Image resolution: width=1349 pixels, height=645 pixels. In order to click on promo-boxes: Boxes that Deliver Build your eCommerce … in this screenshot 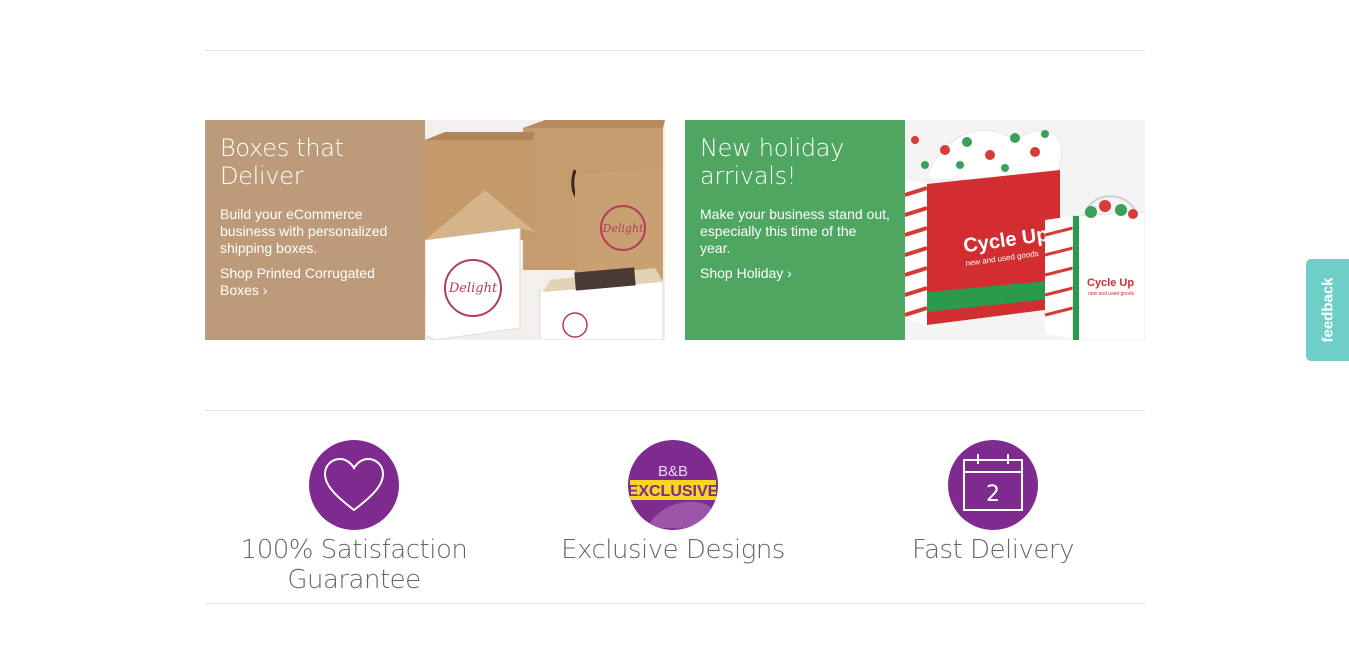, I will do `click(435, 230)`.